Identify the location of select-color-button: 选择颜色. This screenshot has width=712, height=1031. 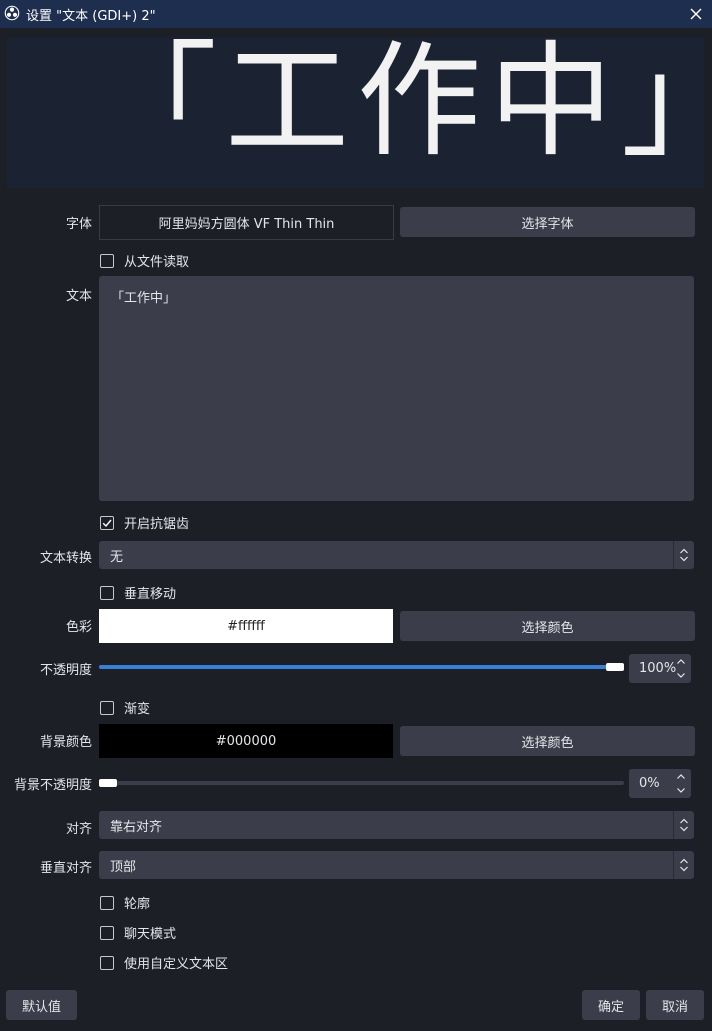
(547, 626).